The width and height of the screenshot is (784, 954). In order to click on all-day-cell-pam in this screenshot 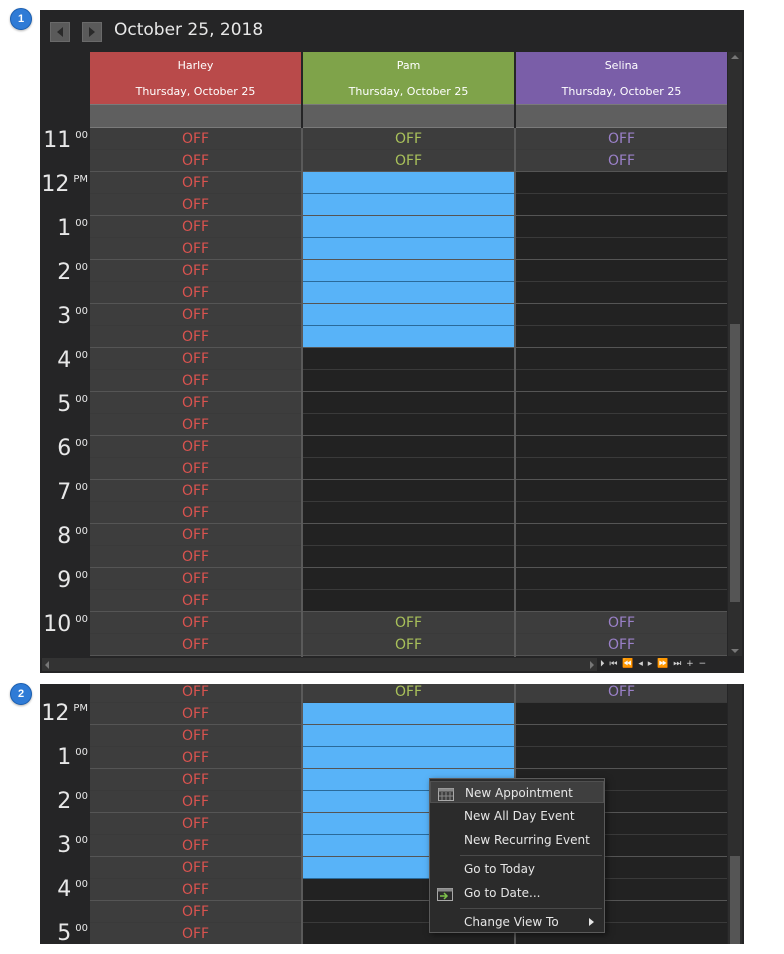, I will do `click(408, 116)`.